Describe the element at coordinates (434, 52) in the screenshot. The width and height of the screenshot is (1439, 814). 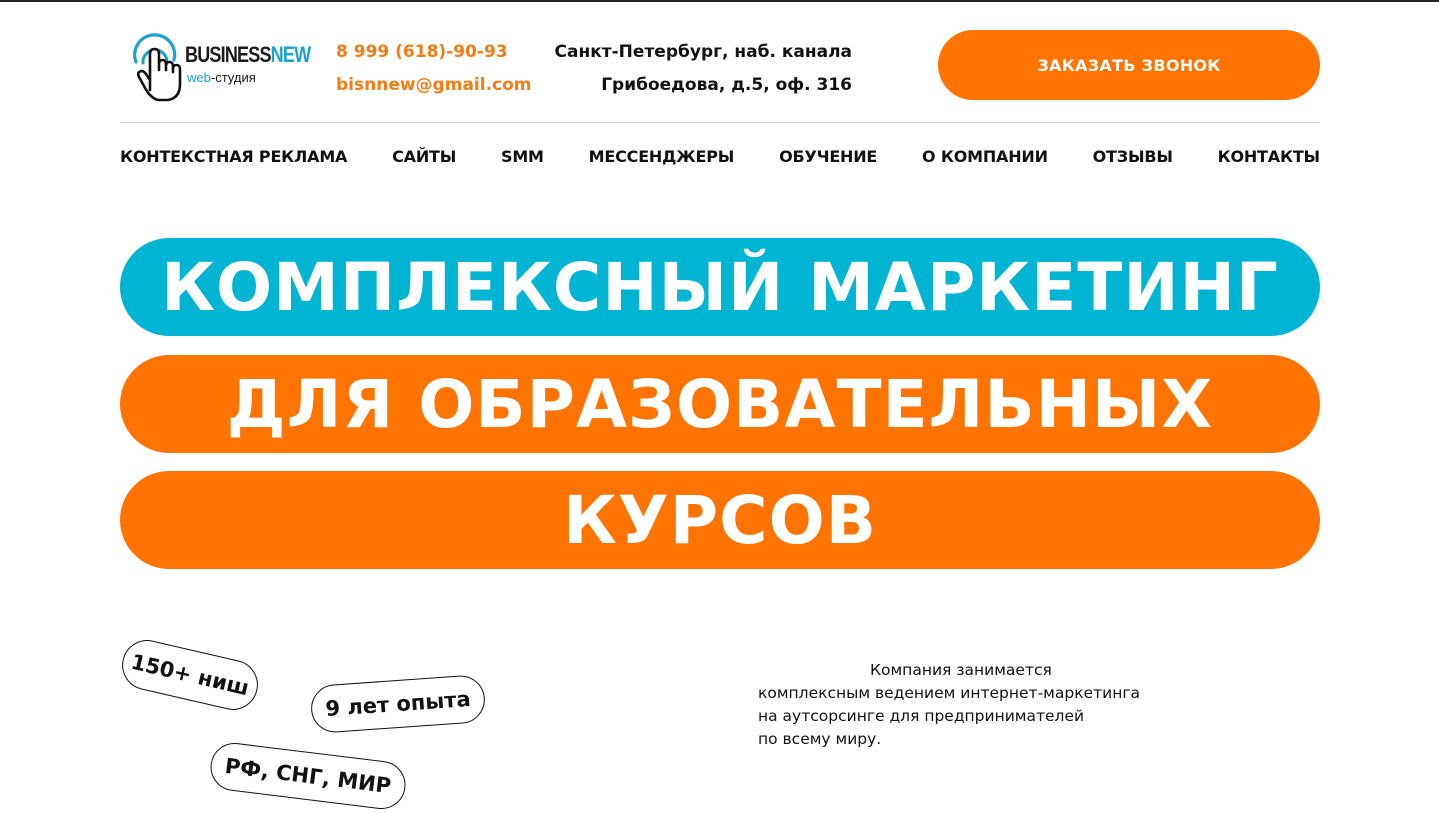
I see `phone-link: 8 999 (618)-90-93` at that location.